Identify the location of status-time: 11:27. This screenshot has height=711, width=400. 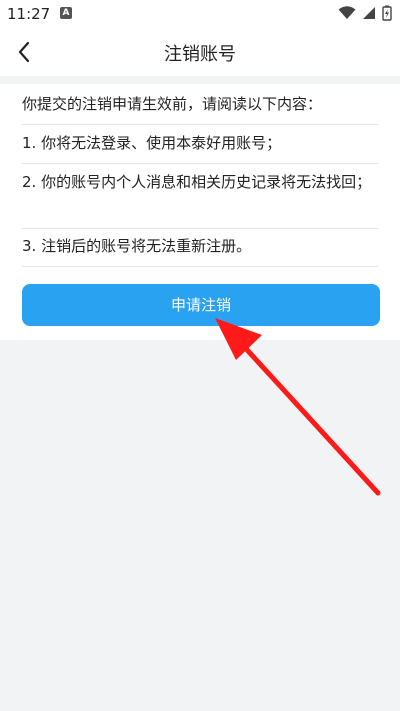
(29, 14).